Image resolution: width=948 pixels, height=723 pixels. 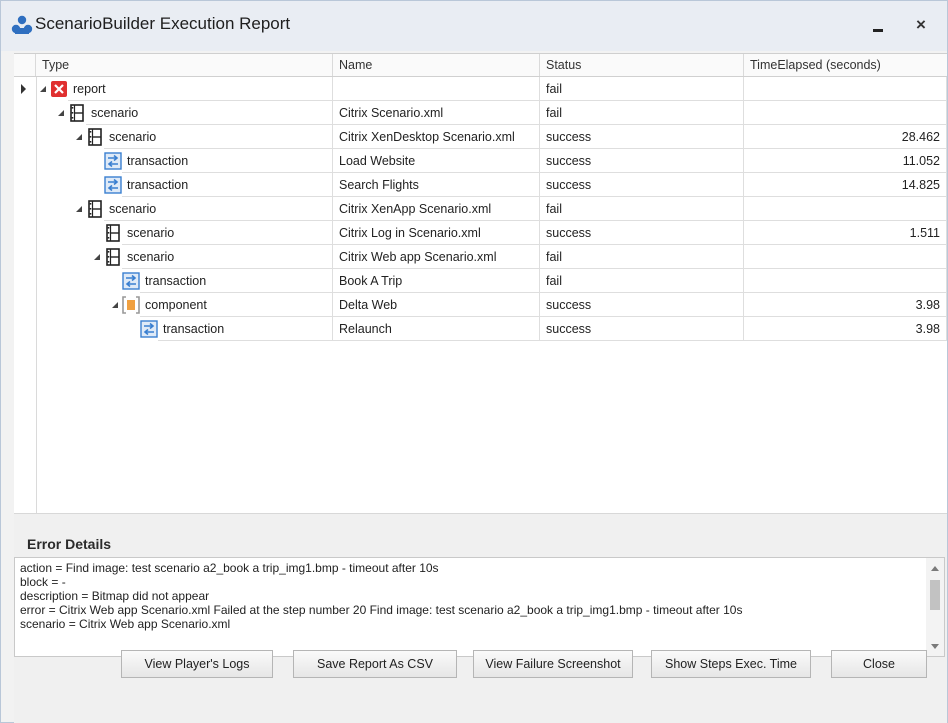 I want to click on time-elapsed-cell: 28.462, so click(x=845, y=137).